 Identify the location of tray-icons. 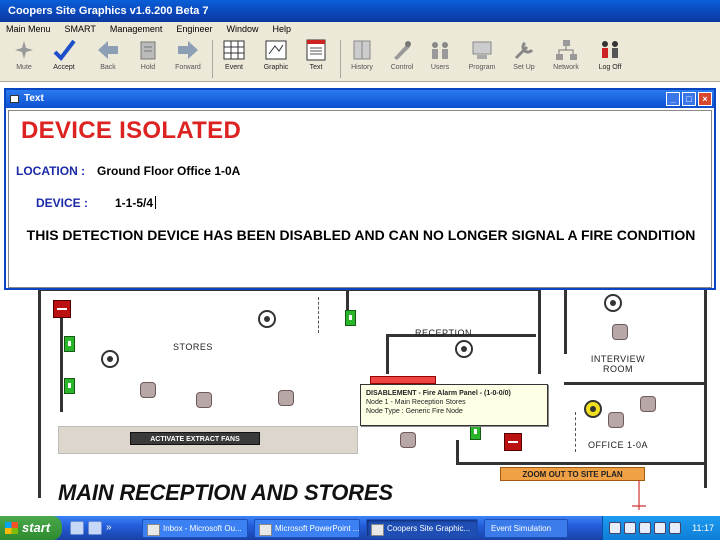
(645, 528).